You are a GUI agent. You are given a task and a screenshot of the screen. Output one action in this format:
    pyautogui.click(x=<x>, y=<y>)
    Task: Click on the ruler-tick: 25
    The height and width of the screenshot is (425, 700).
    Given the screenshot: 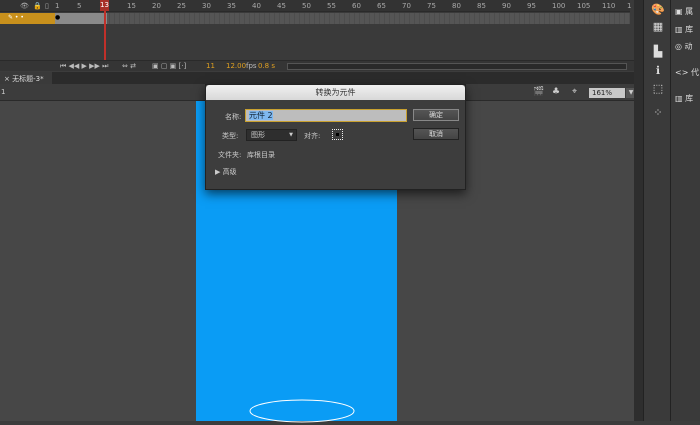 What is the action you would take?
    pyautogui.click(x=181, y=6)
    